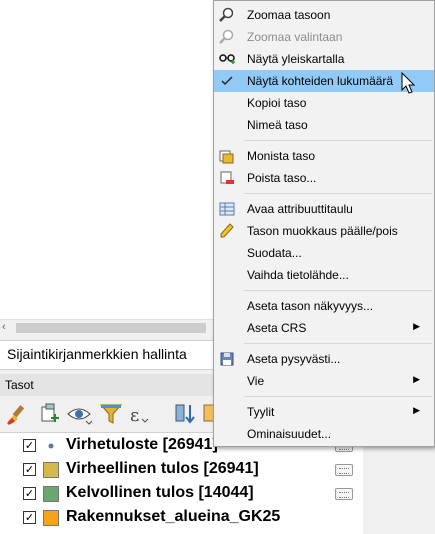 This screenshot has width=435, height=534. Describe the element at coordinates (142, 444) in the screenshot. I see `layer-name: Virhetuloste [26941]` at that location.